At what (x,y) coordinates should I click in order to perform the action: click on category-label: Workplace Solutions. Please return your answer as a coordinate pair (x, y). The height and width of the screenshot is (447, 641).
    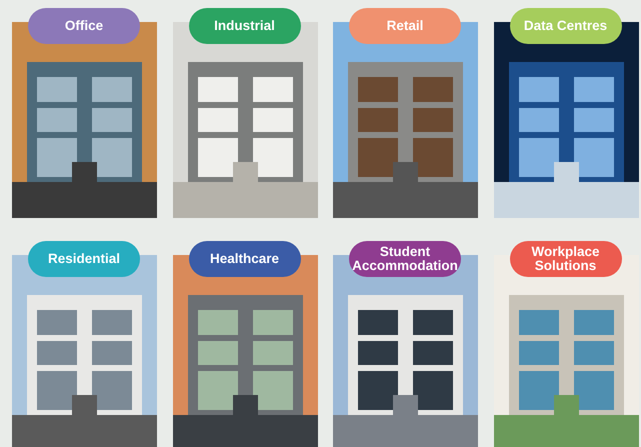
    Looking at the image, I should click on (566, 259).